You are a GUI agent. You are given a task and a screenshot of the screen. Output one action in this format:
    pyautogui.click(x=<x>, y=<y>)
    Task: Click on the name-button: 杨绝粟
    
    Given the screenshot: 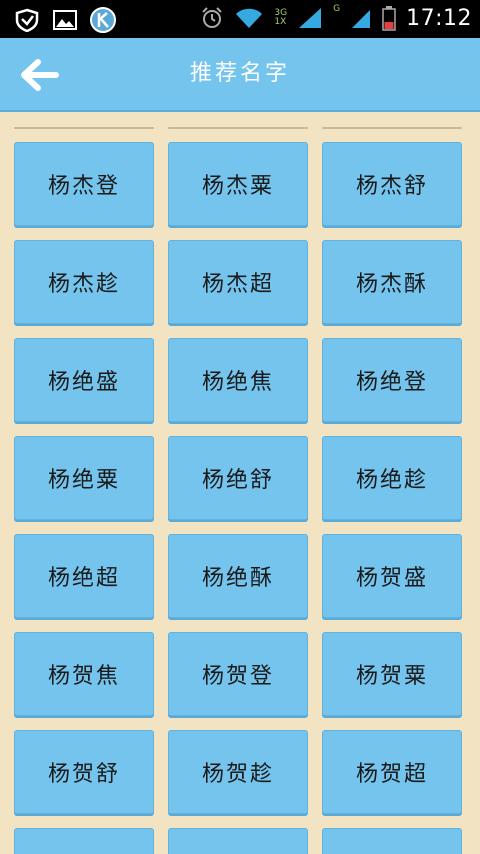 What is the action you would take?
    pyautogui.click(x=84, y=478)
    